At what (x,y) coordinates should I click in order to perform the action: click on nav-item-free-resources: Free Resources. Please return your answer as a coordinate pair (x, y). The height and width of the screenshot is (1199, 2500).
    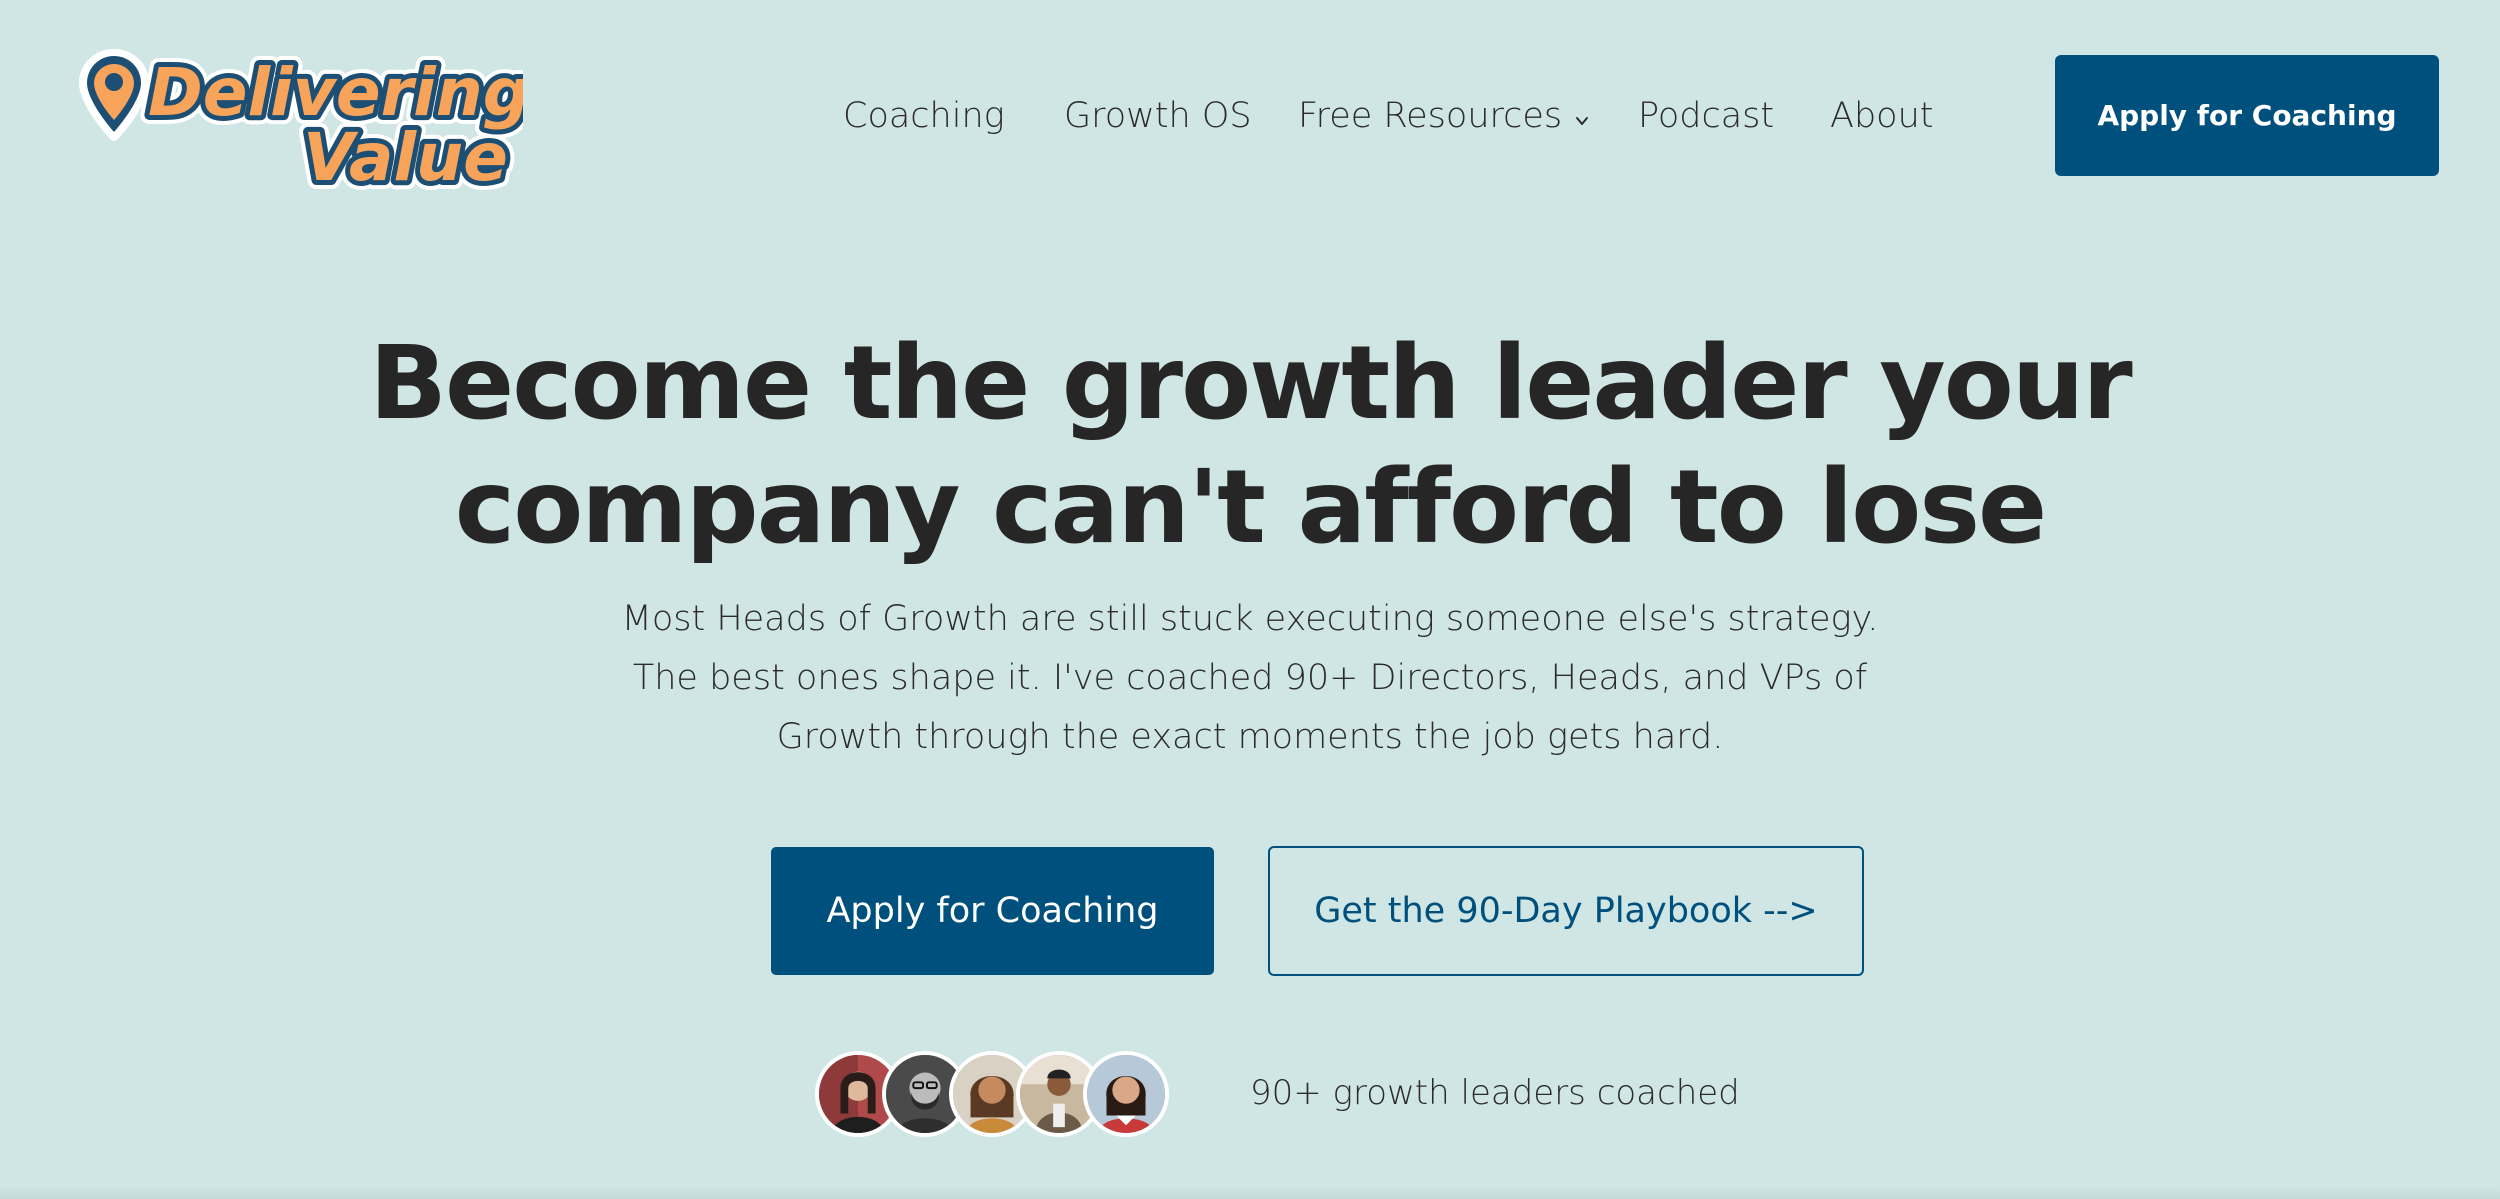
    Looking at the image, I should click on (1444, 116).